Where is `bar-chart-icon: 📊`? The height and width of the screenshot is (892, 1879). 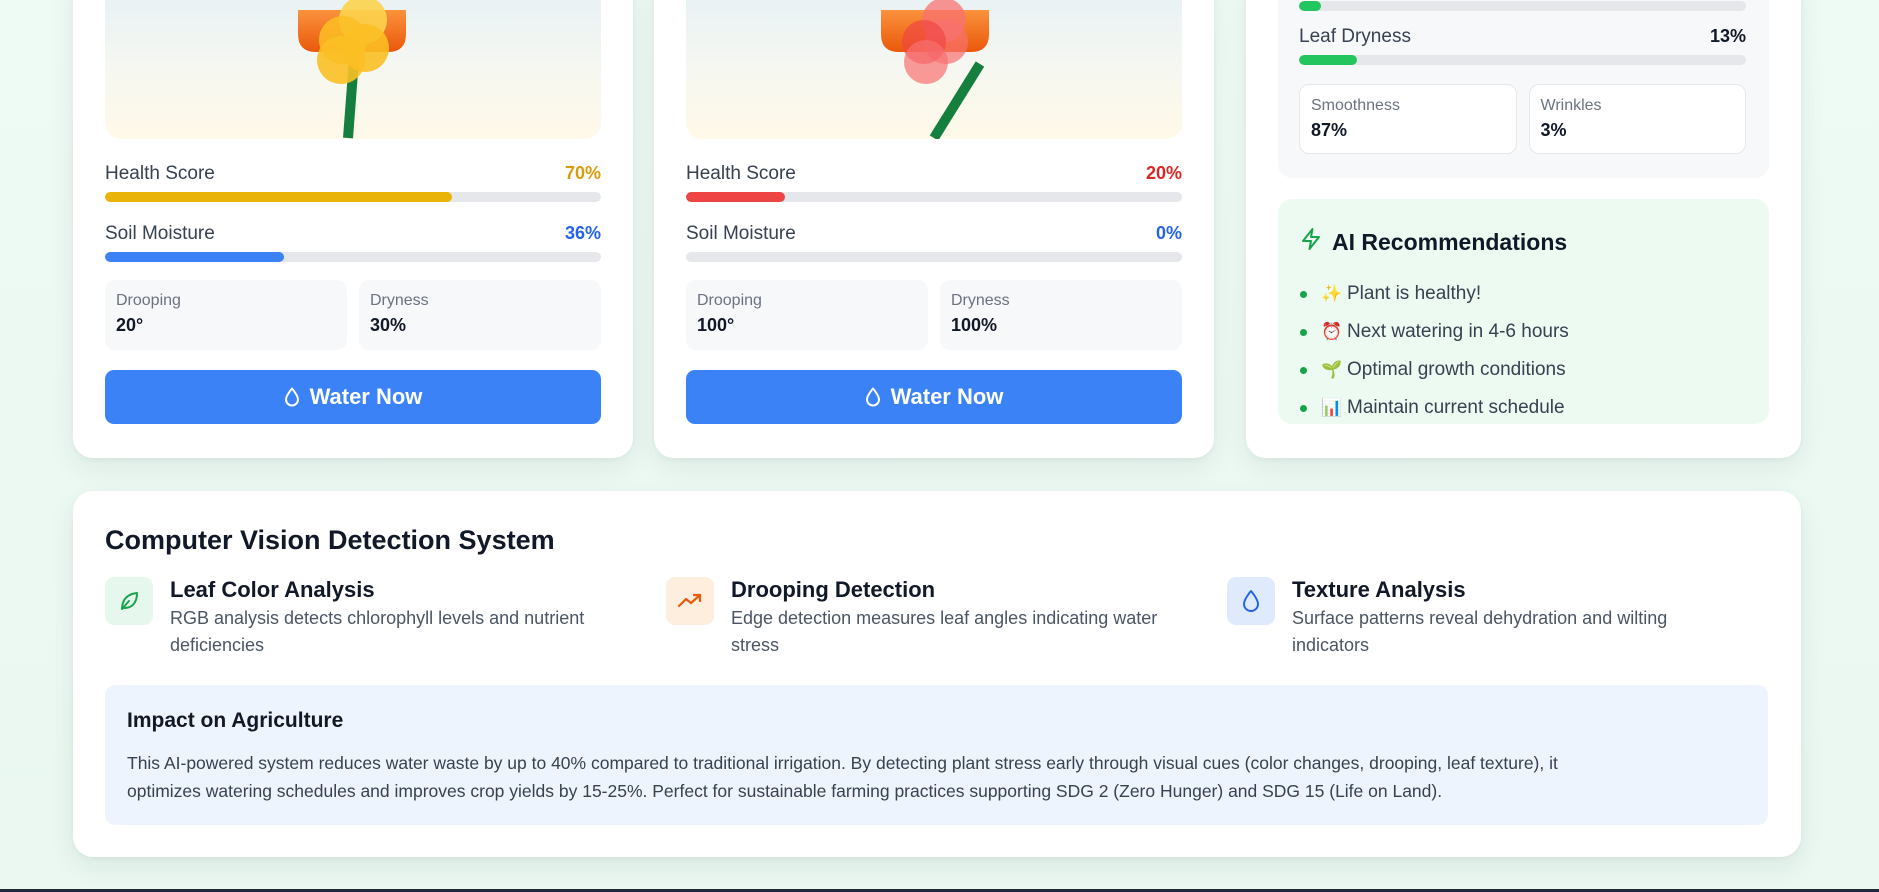 bar-chart-icon: 📊 is located at coordinates (1332, 407).